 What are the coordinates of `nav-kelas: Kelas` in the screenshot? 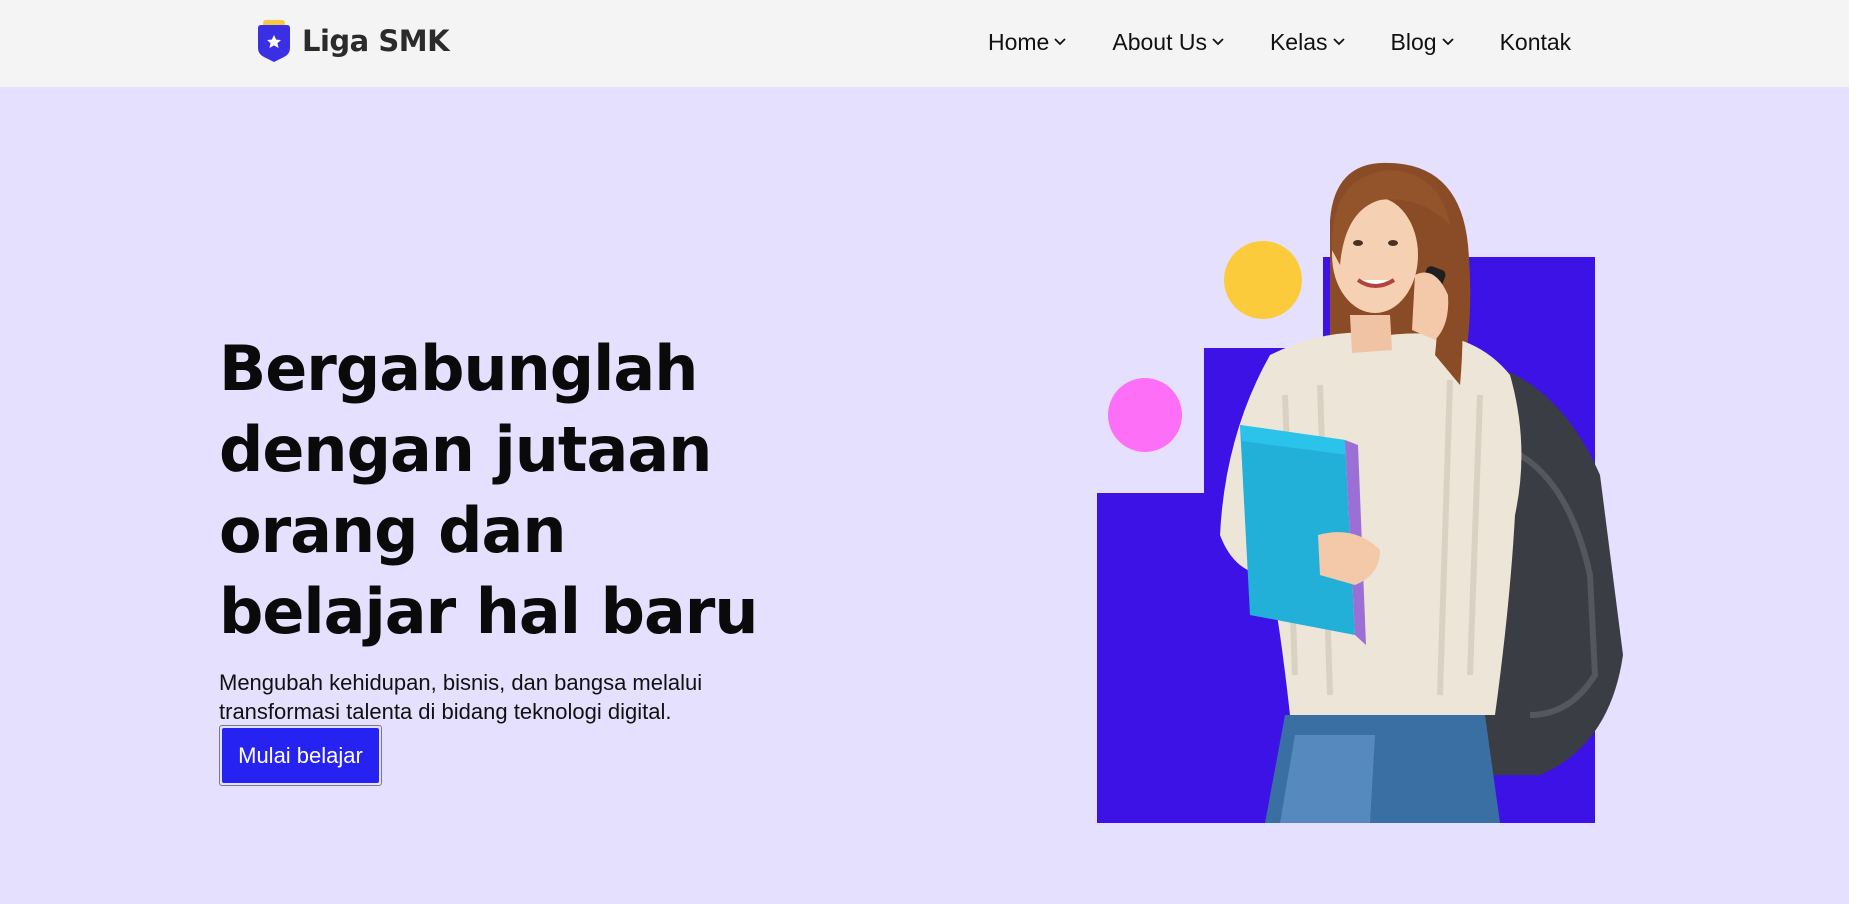 It's located at (1307, 42).